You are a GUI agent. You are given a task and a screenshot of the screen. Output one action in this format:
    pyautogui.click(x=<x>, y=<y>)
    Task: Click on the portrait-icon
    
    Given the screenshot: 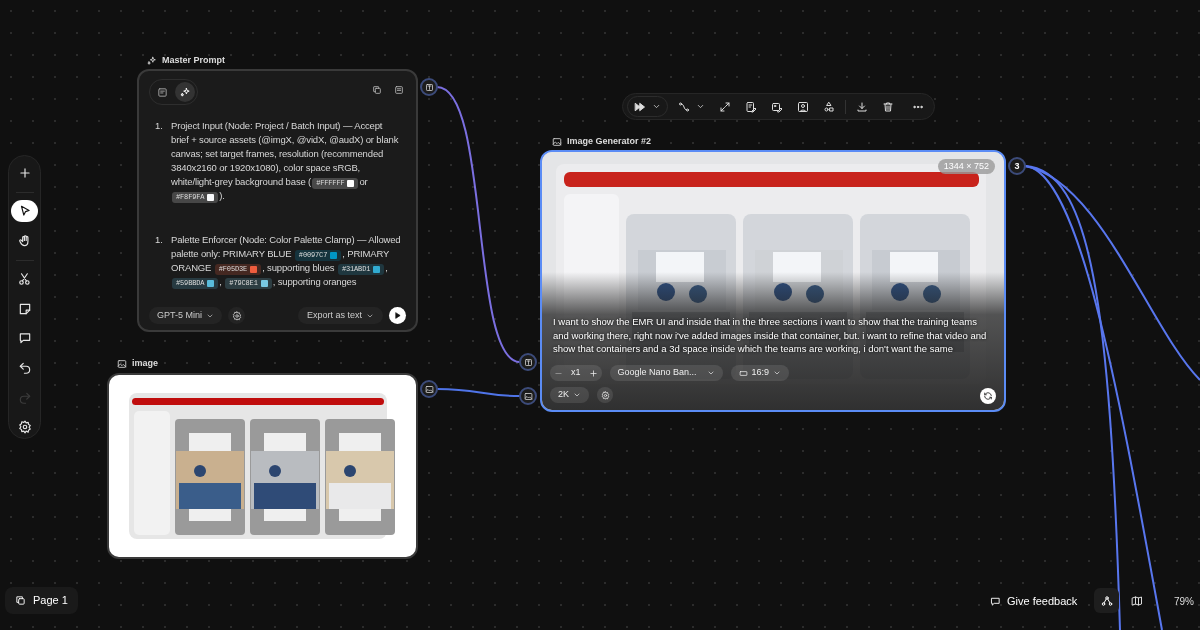 What is the action you would take?
    pyautogui.click(x=803, y=106)
    